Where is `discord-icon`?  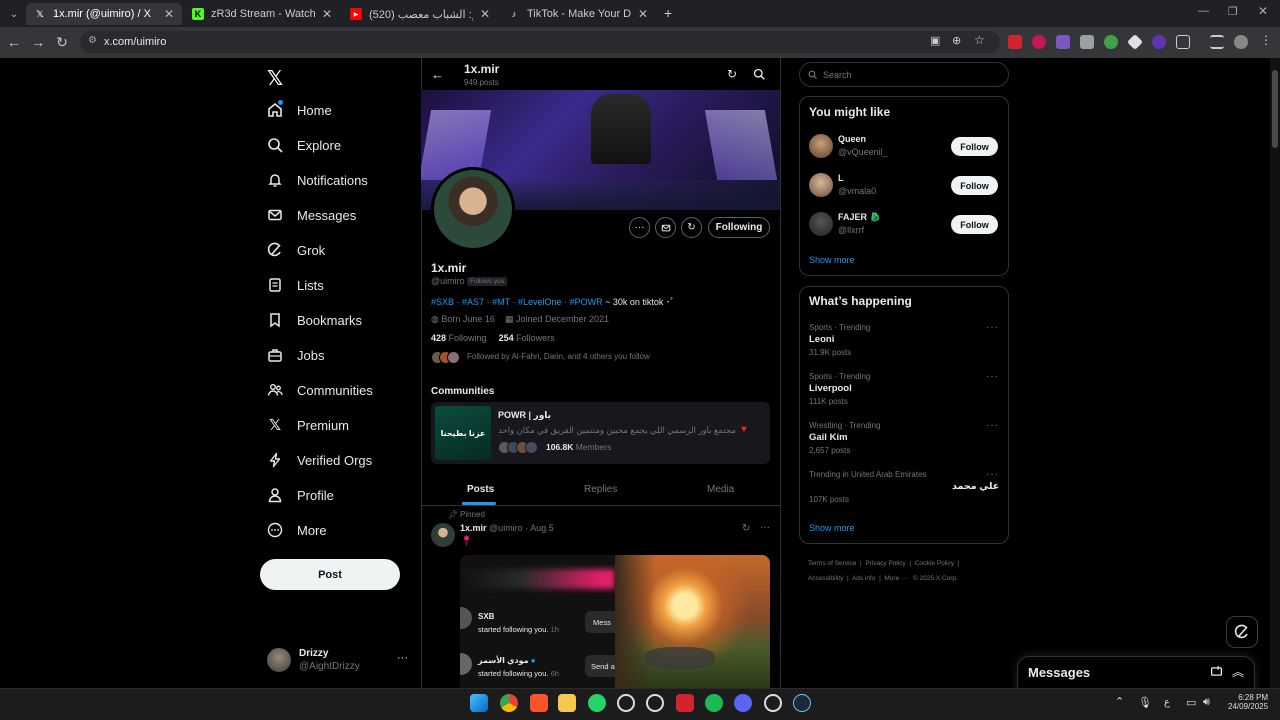 discord-icon is located at coordinates (743, 703).